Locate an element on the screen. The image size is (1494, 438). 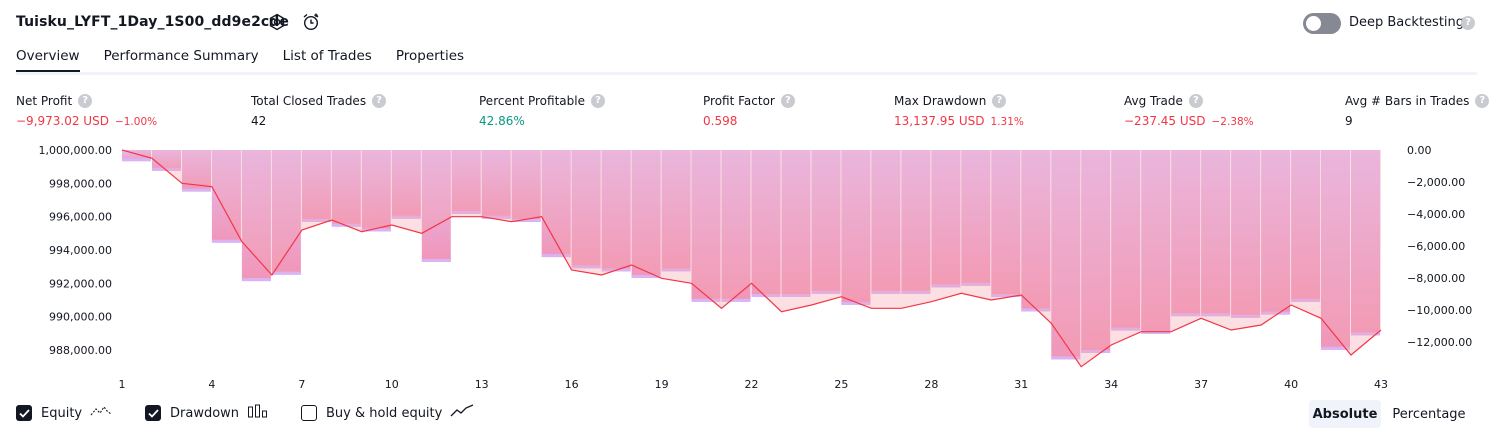
avg-trade-label-text: Avg Trade is located at coordinates (1153, 101).